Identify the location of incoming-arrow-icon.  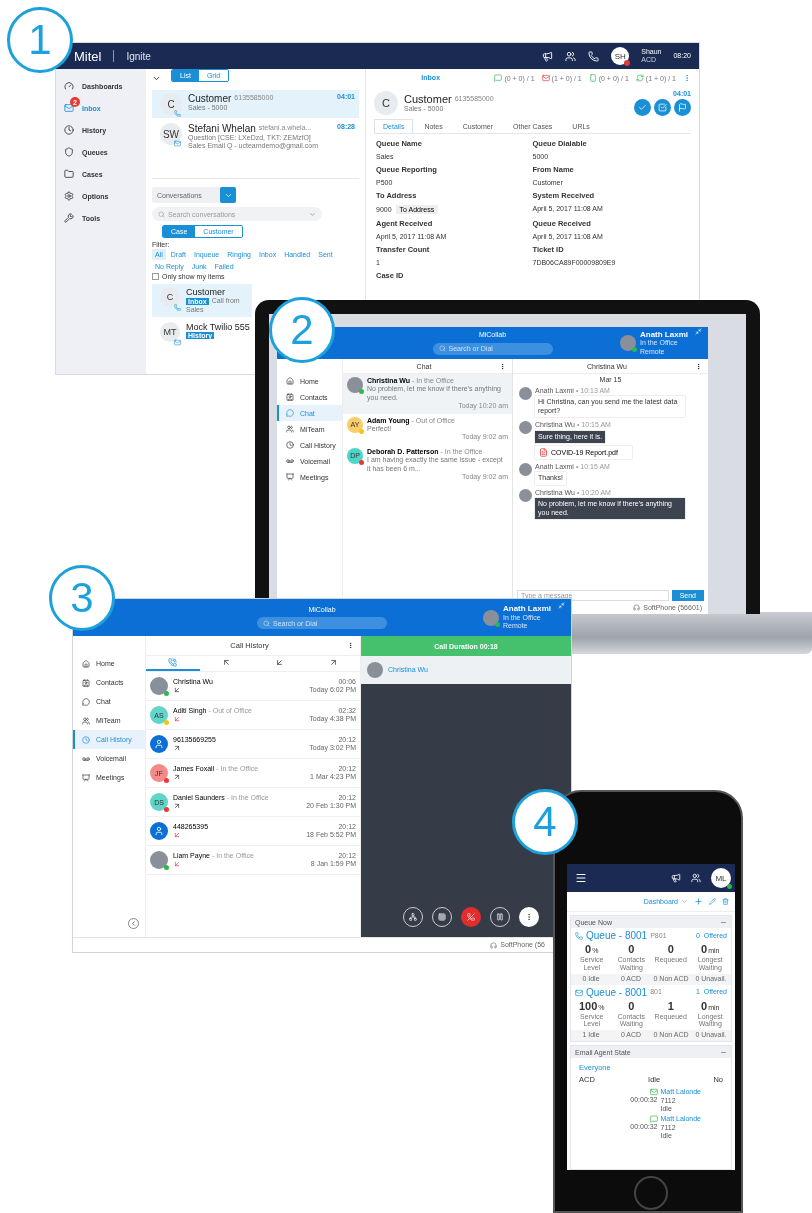
(177, 690).